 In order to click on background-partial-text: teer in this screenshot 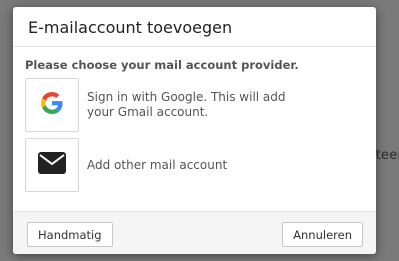, I will do `click(387, 155)`.